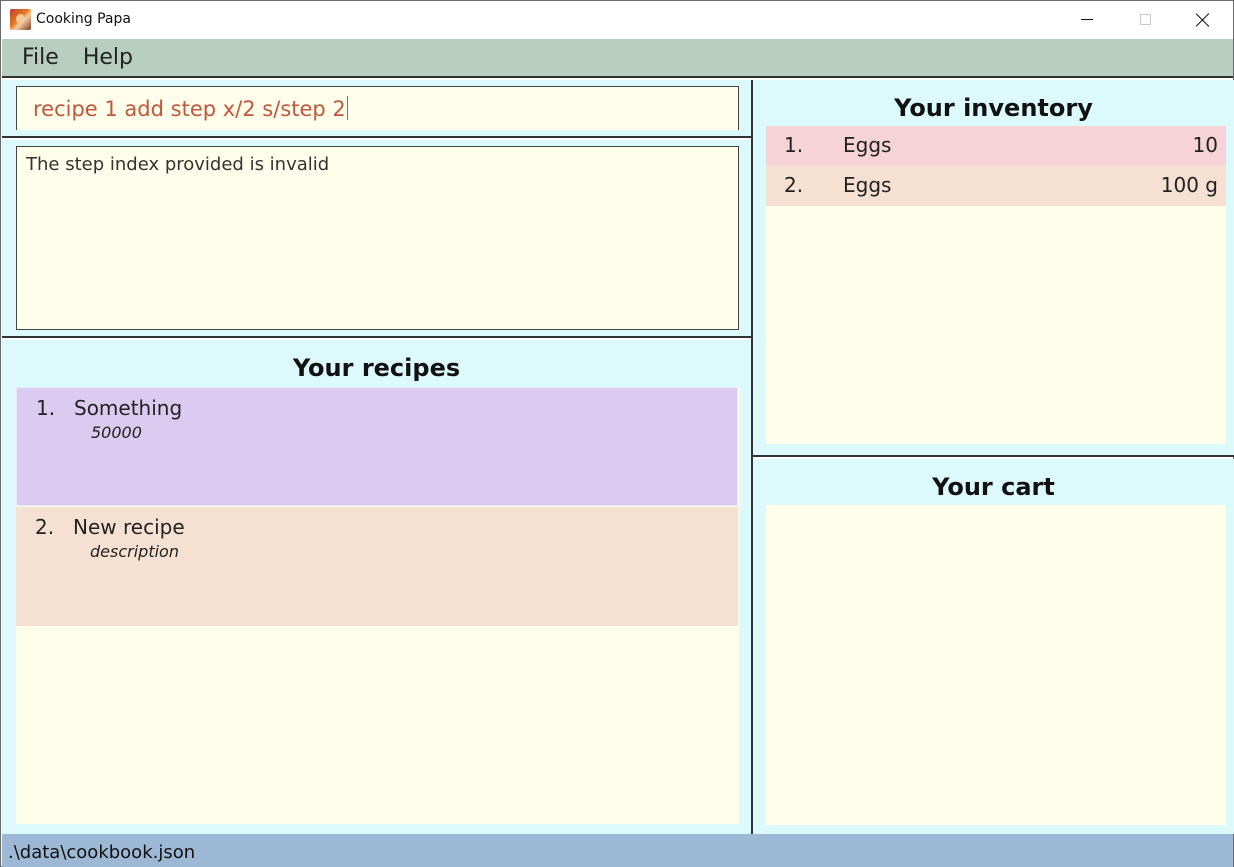 This screenshot has width=1234, height=867. Describe the element at coordinates (108, 57) in the screenshot. I see `menu-help: Help` at that location.